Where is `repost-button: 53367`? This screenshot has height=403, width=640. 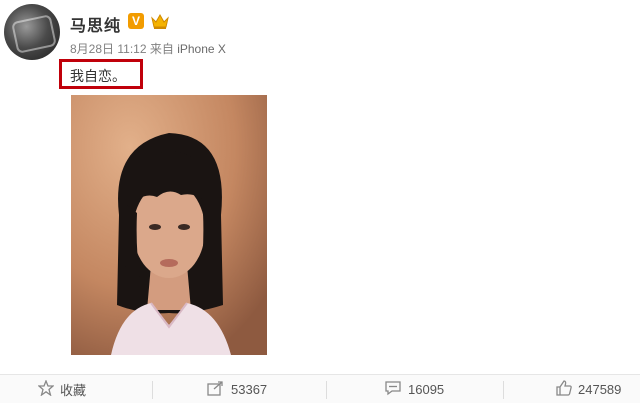 repost-button: 53367 is located at coordinates (237, 389).